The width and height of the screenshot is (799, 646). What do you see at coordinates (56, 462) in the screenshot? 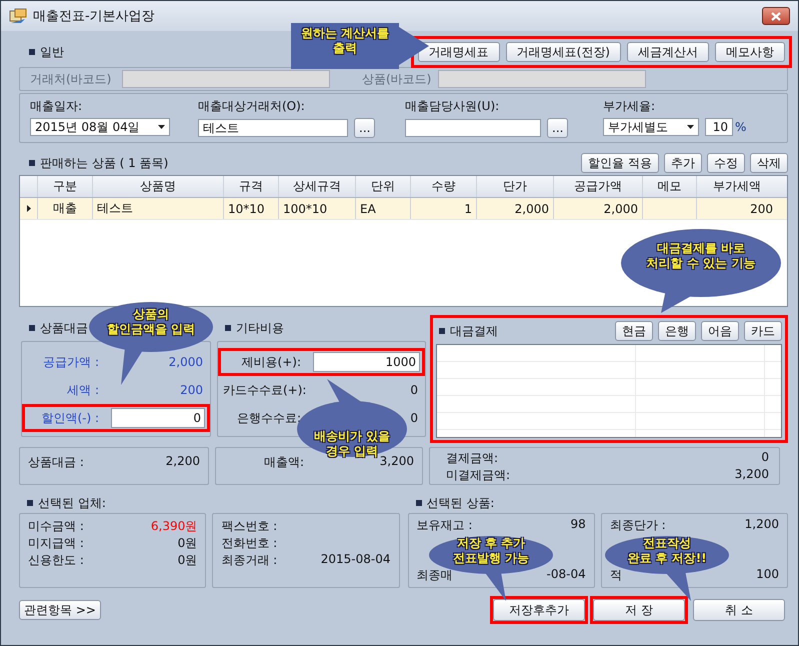
I see `field-label: 상품대금 :` at bounding box center [56, 462].